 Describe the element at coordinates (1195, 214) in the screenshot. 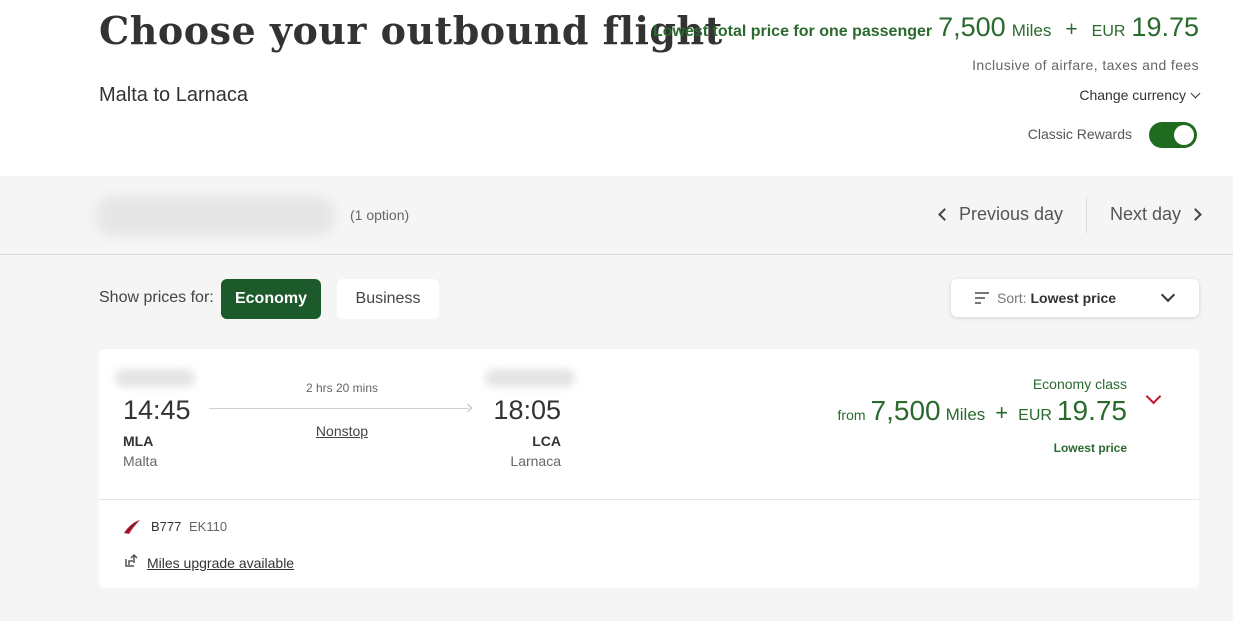

I see `chevron-right-icon` at that location.